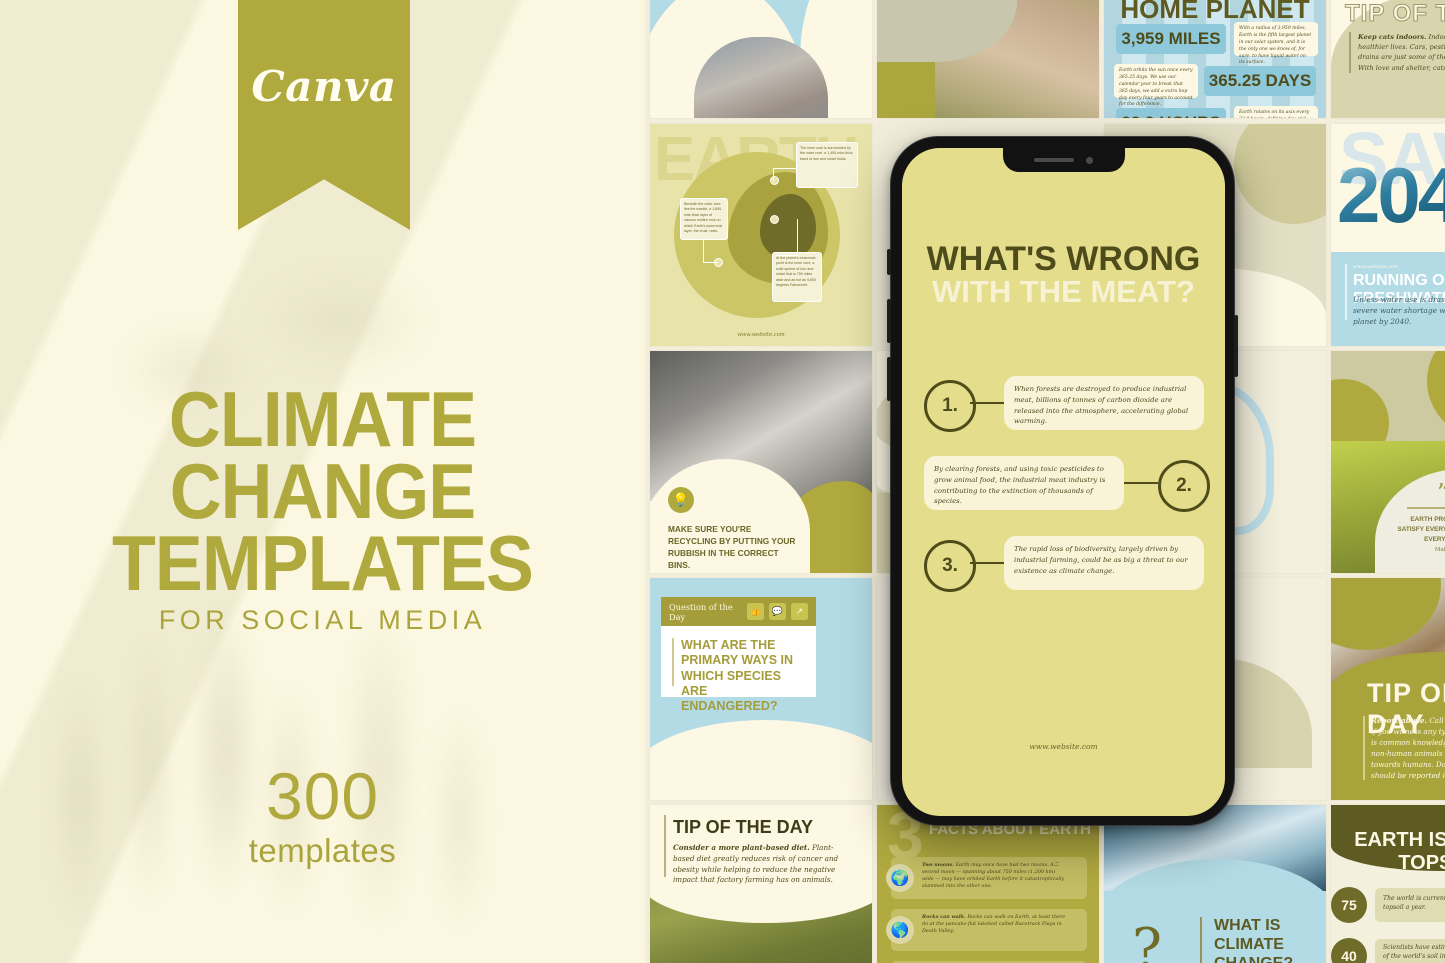  Describe the element at coordinates (889, 262) in the screenshot. I see `phone-mute-switch` at that location.